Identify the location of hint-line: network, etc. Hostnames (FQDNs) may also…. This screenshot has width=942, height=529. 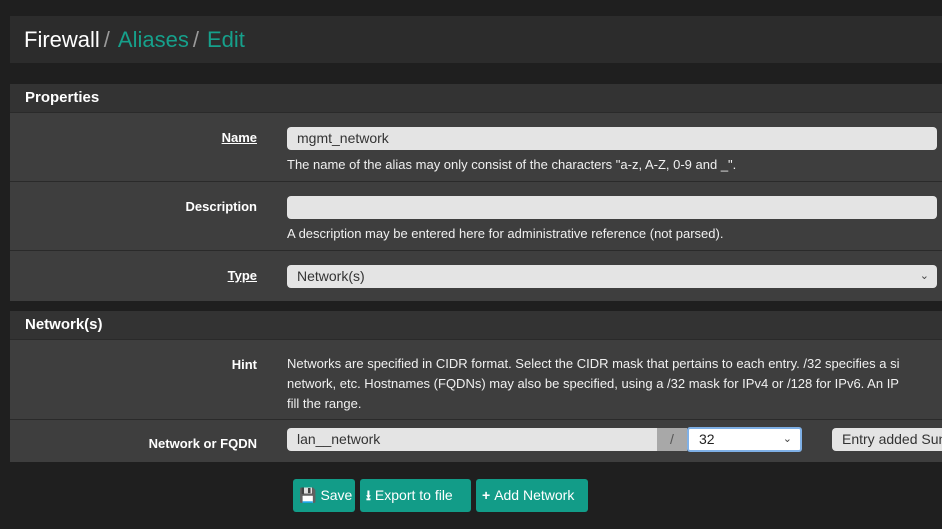
(593, 383).